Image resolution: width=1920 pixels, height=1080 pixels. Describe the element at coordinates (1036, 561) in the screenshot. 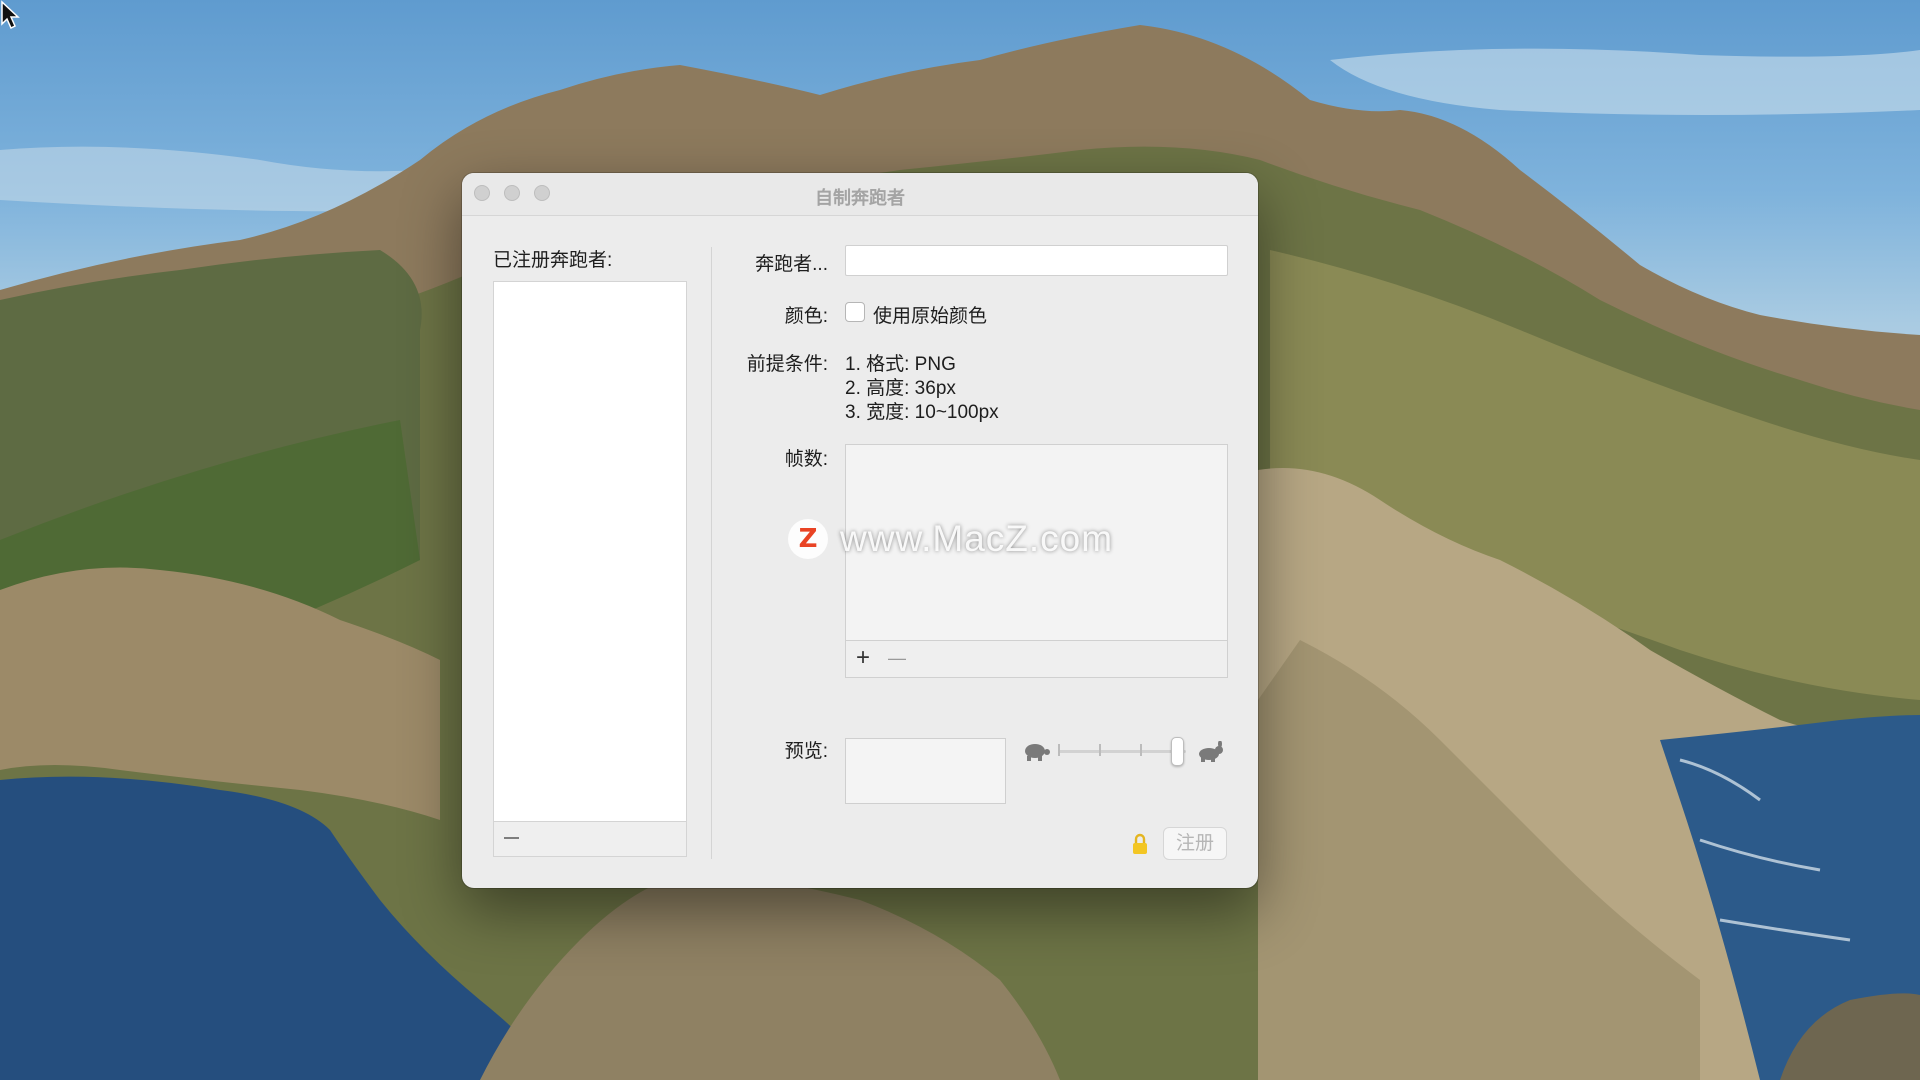

I see `frames-list: + —` at that location.